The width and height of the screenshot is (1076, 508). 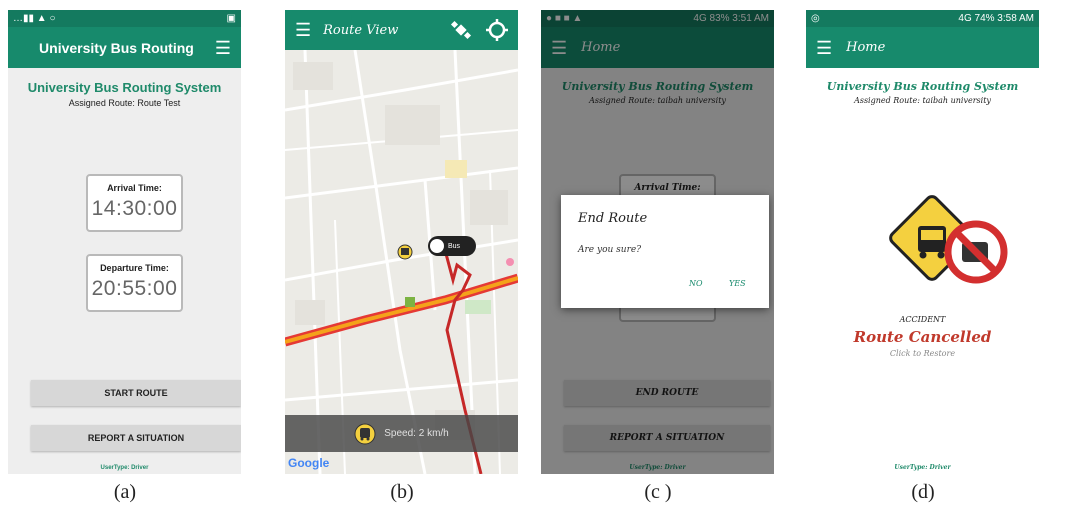 What do you see at coordinates (134, 188) in the screenshot?
I see `arrival-time-label: Arrival Time:` at bounding box center [134, 188].